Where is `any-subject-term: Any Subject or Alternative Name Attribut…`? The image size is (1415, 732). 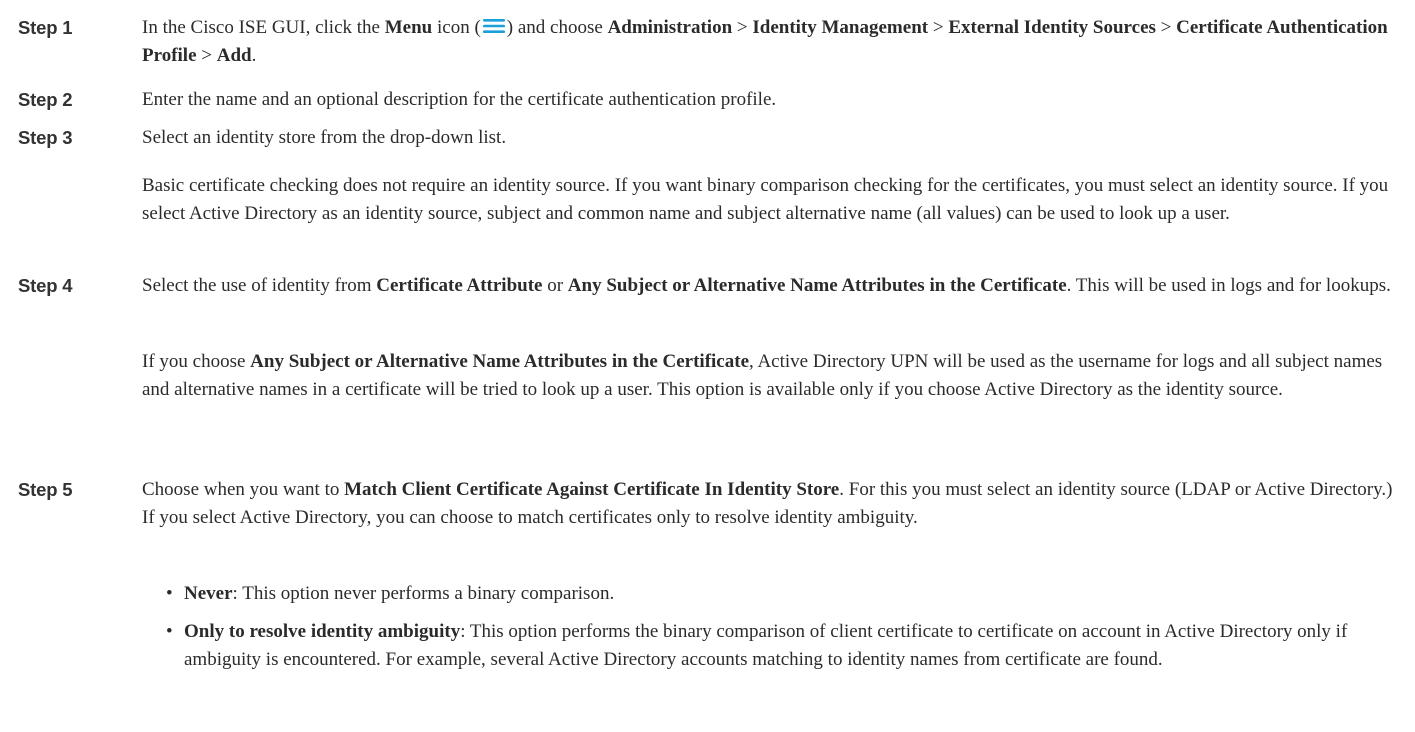 any-subject-term: Any Subject or Alternative Name Attribut… is located at coordinates (817, 285).